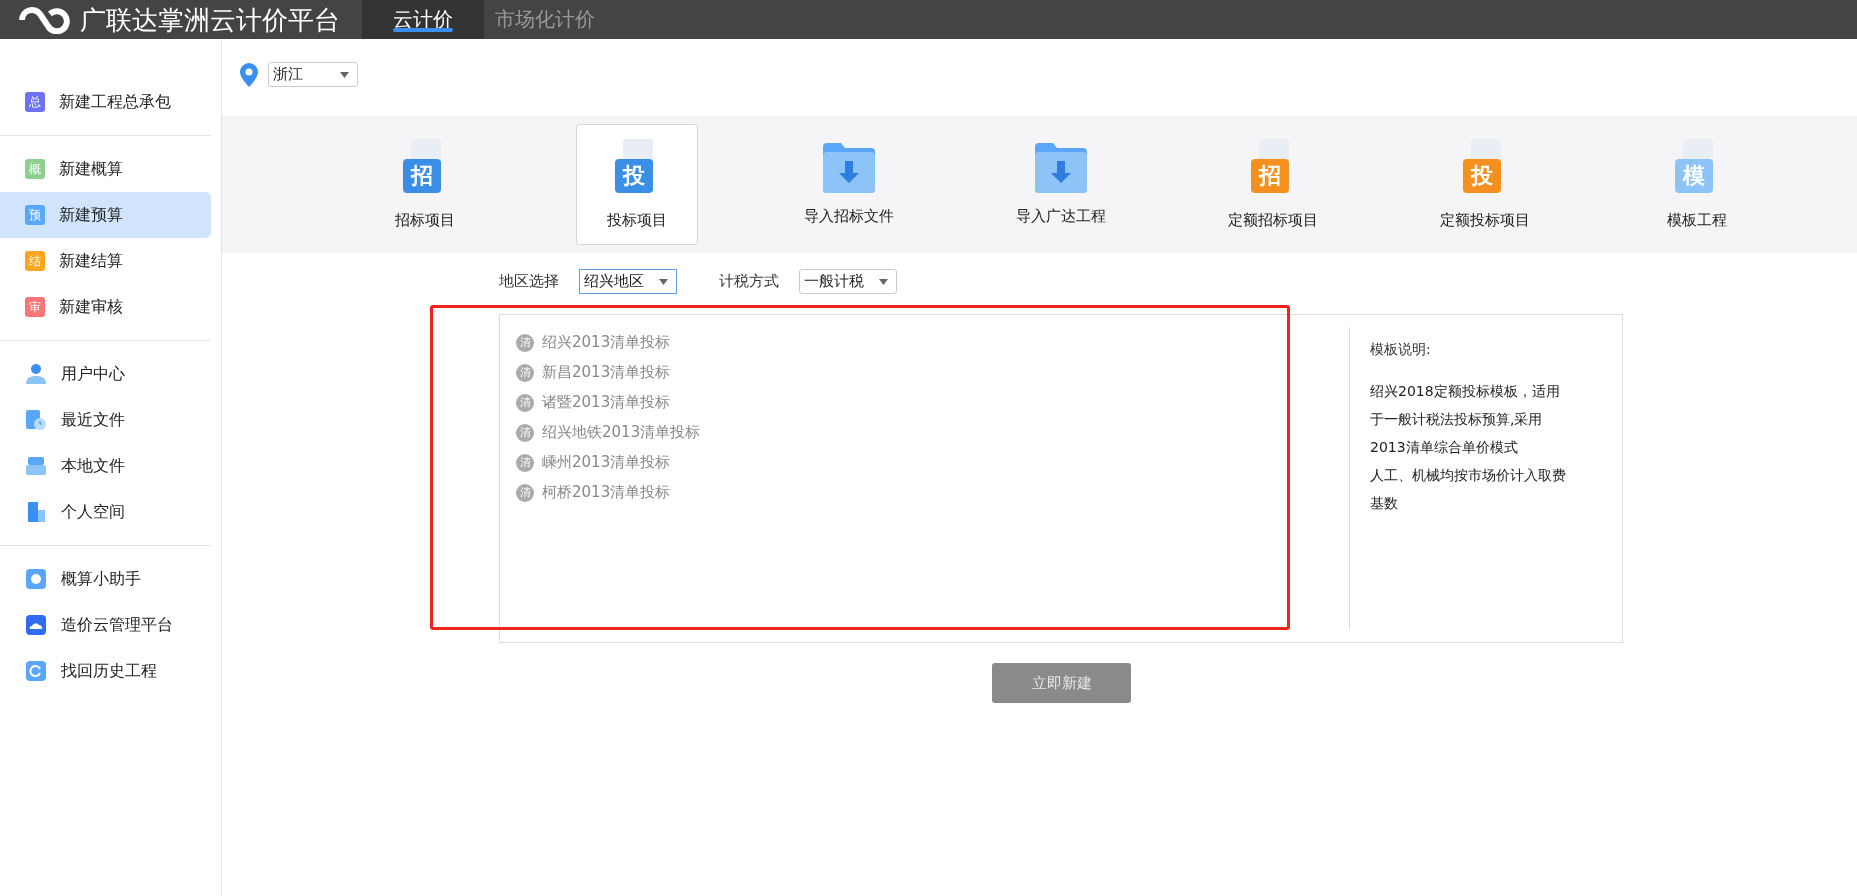 This screenshot has width=1857, height=896. I want to click on category-badge: 结, so click(35, 261).